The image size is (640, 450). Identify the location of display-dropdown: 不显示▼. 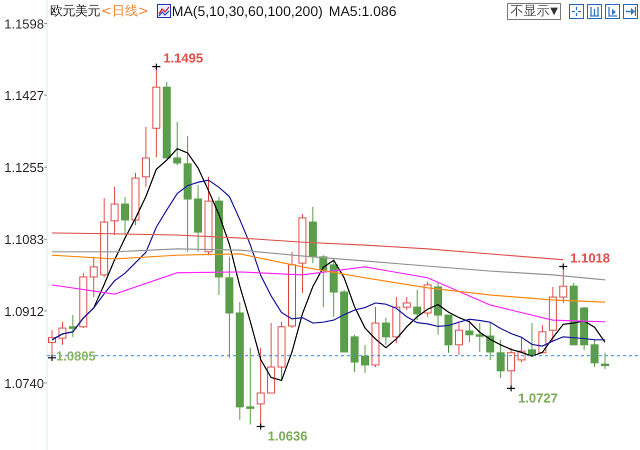
(534, 11).